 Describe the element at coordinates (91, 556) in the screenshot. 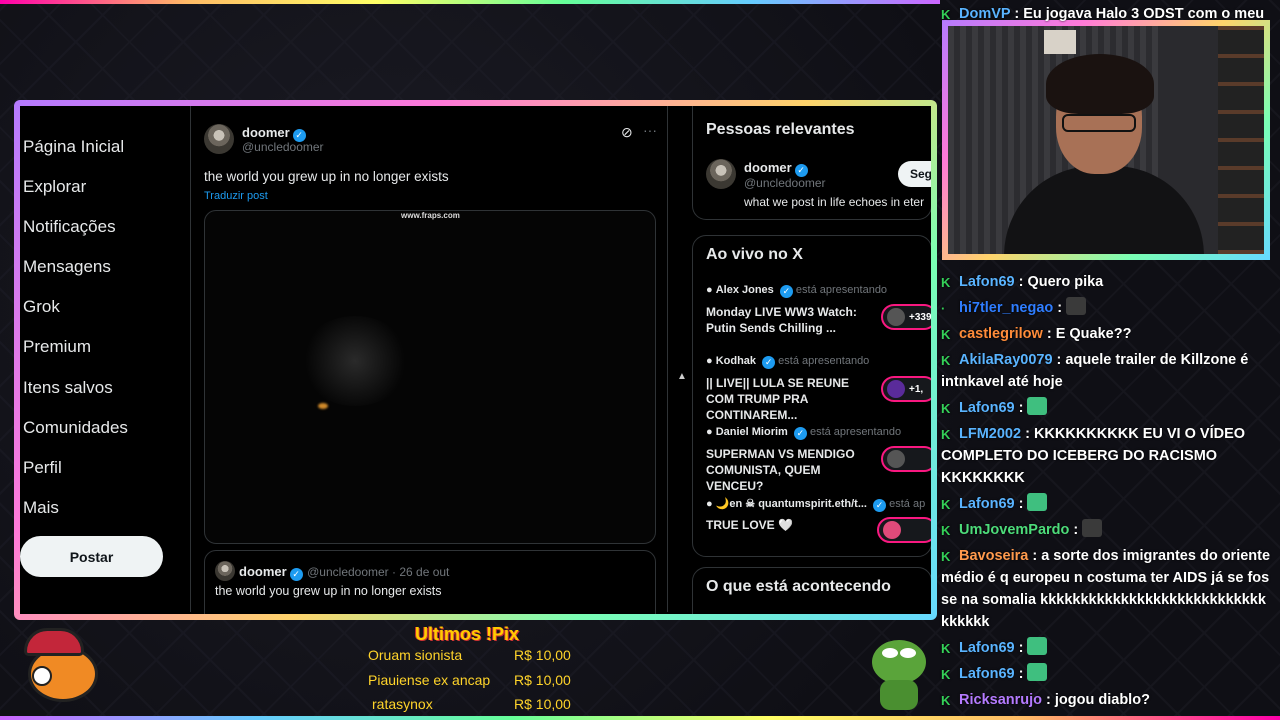

I see `post-button: Postar` at that location.